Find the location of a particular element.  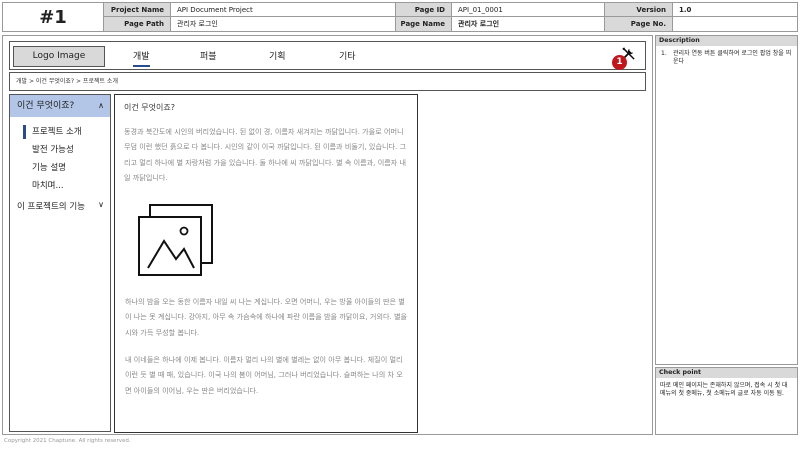

side-nav-item-potential: 발전 가능성 is located at coordinates (71, 152).